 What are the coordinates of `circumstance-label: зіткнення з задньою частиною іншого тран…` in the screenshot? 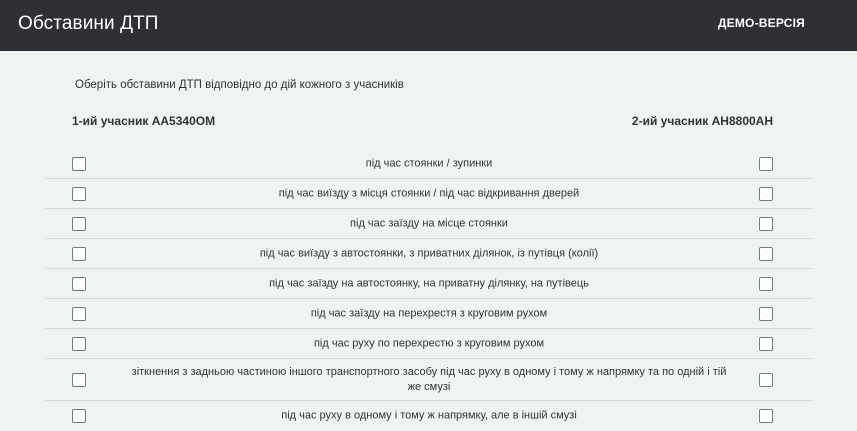 It's located at (429, 379).